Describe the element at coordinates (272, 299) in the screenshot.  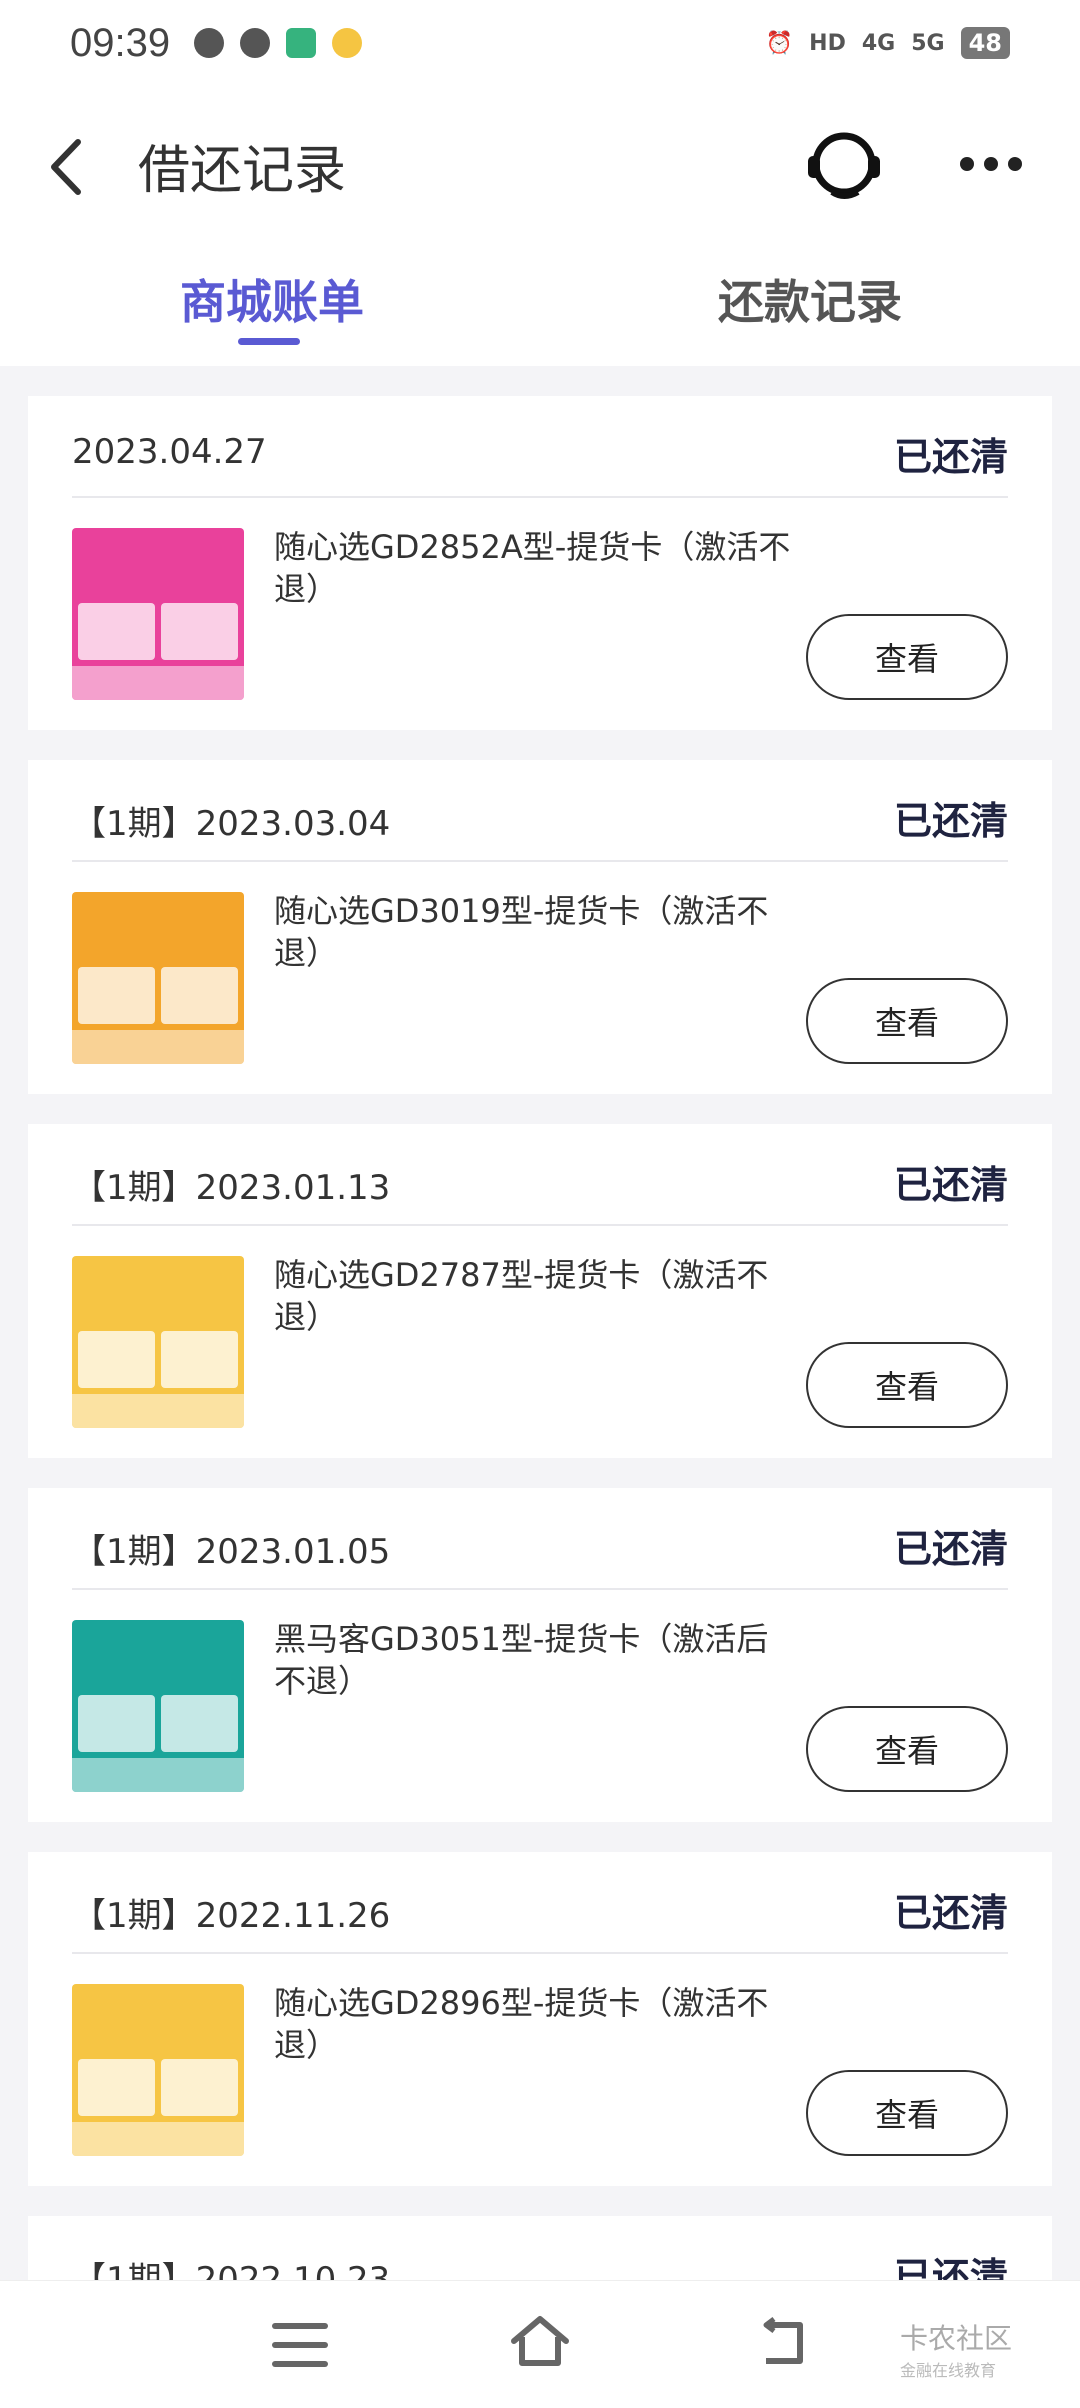
I see `tab-mall-bills: 商城账单` at that location.